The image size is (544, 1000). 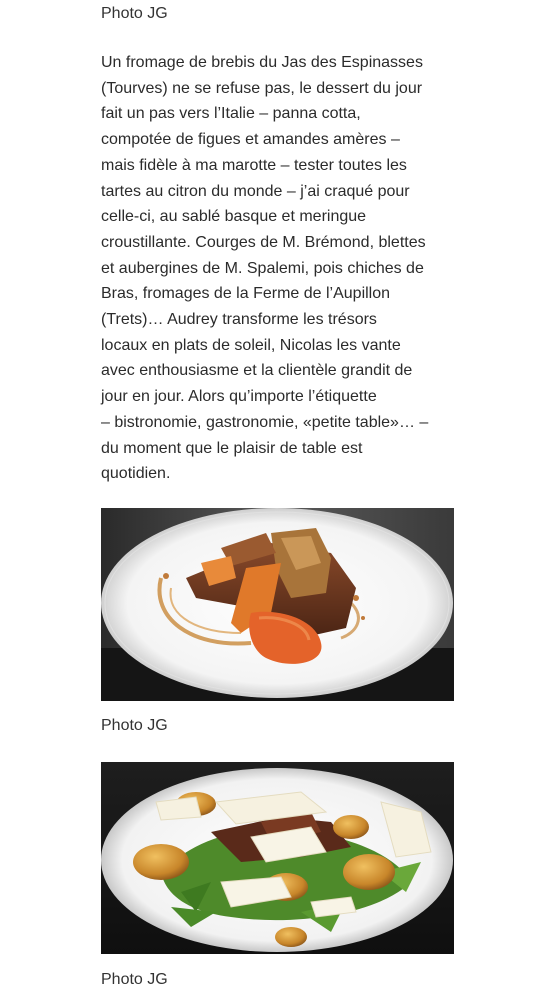 I want to click on food-photo-meat-dish-image, so click(x=277, y=604).